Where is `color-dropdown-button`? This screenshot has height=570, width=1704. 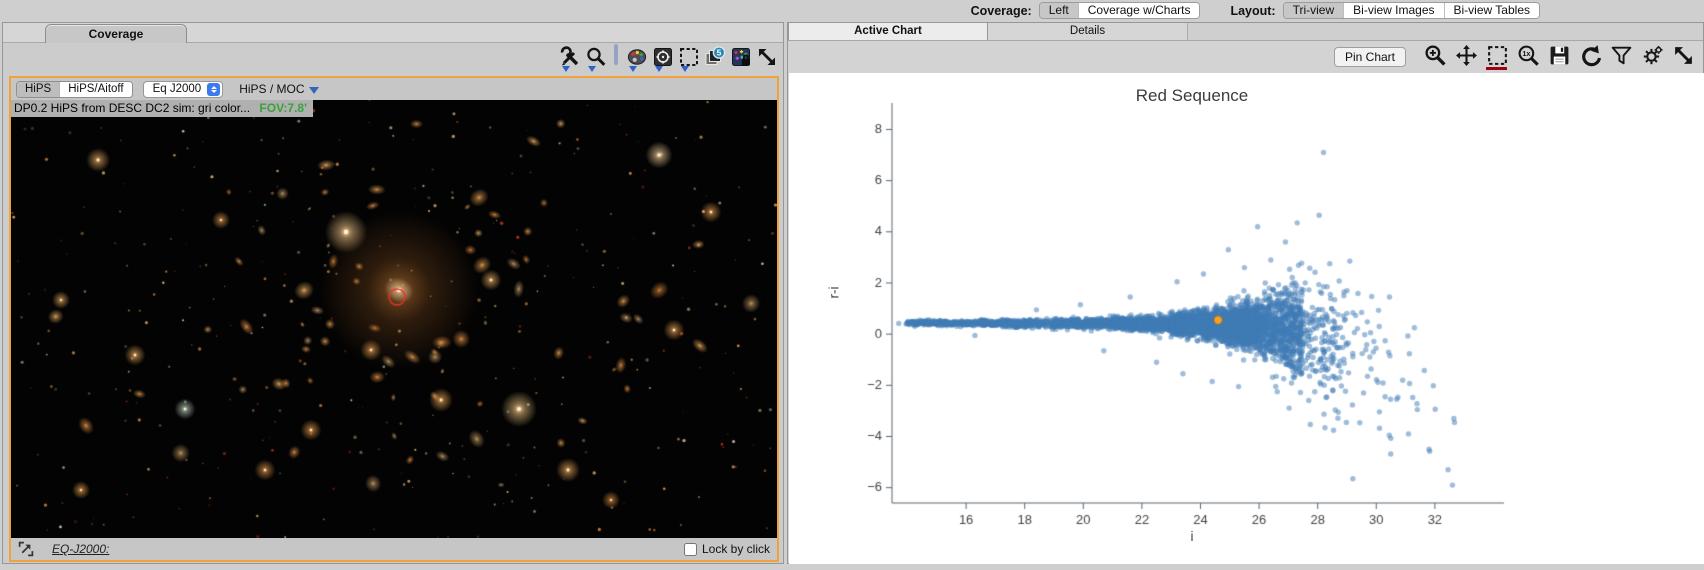 color-dropdown-button is located at coordinates (636, 59).